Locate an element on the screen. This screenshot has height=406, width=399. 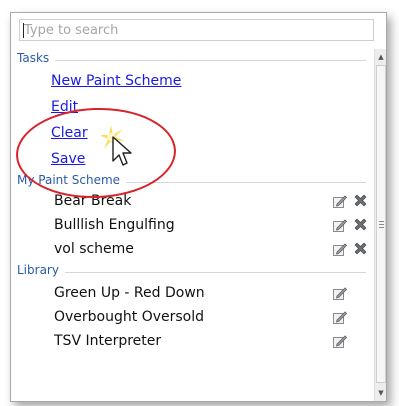
scheme-name: vol scheme is located at coordinates (94, 249).